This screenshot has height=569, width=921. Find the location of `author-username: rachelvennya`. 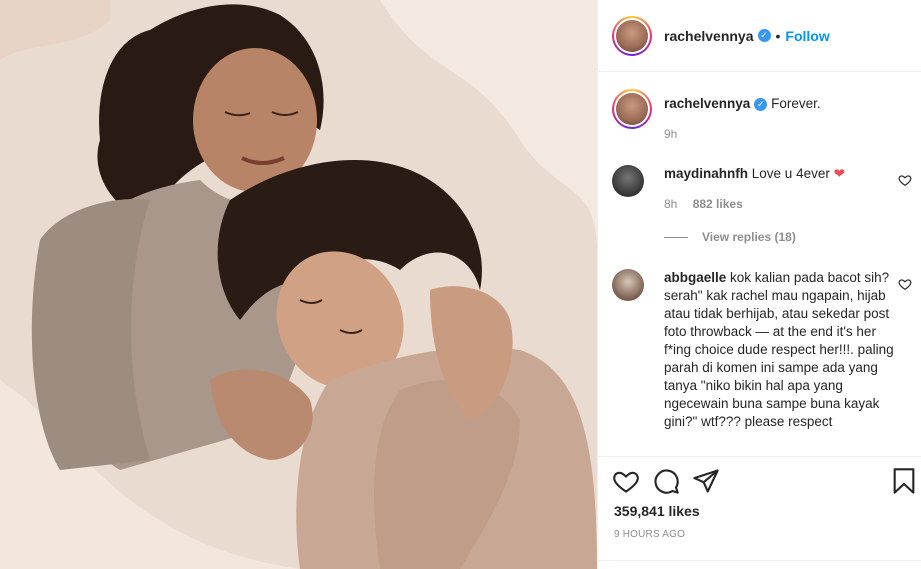

author-username: rachelvennya is located at coordinates (709, 36).